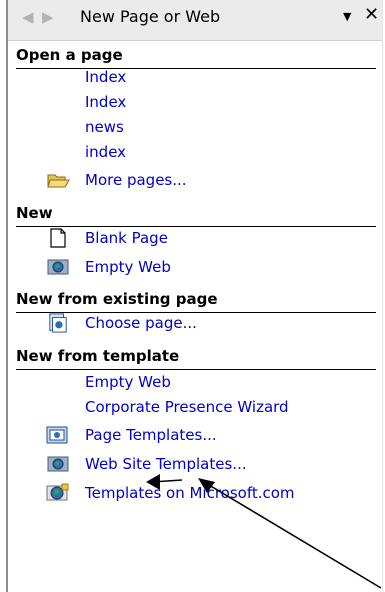 The width and height of the screenshot is (385, 592). I want to click on annotation-arrow-long, so click(290, 533).